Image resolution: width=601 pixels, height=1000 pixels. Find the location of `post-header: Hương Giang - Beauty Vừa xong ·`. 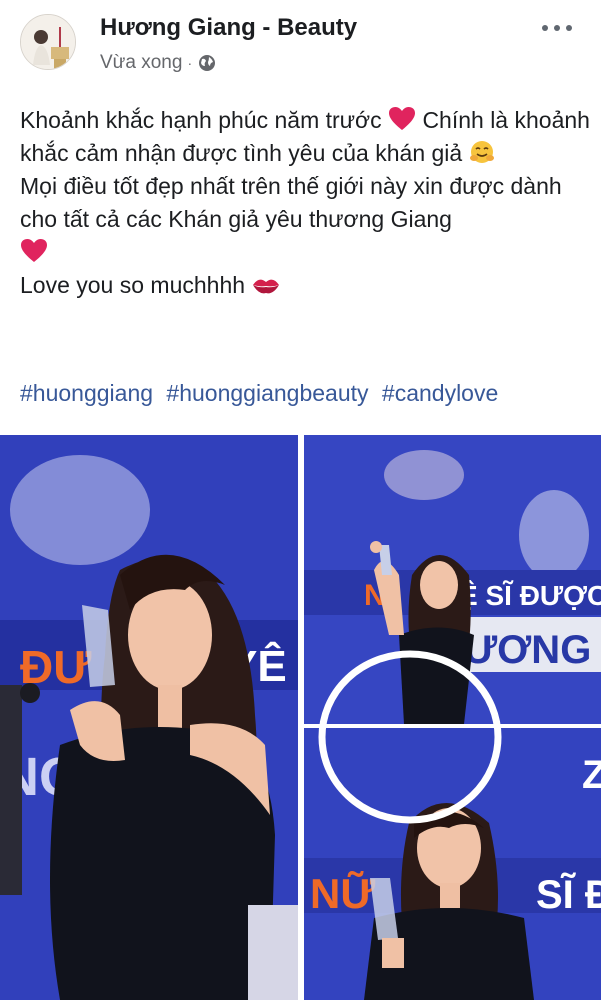

post-header: Hương Giang - Beauty Vừa xong · is located at coordinates (300, 45).